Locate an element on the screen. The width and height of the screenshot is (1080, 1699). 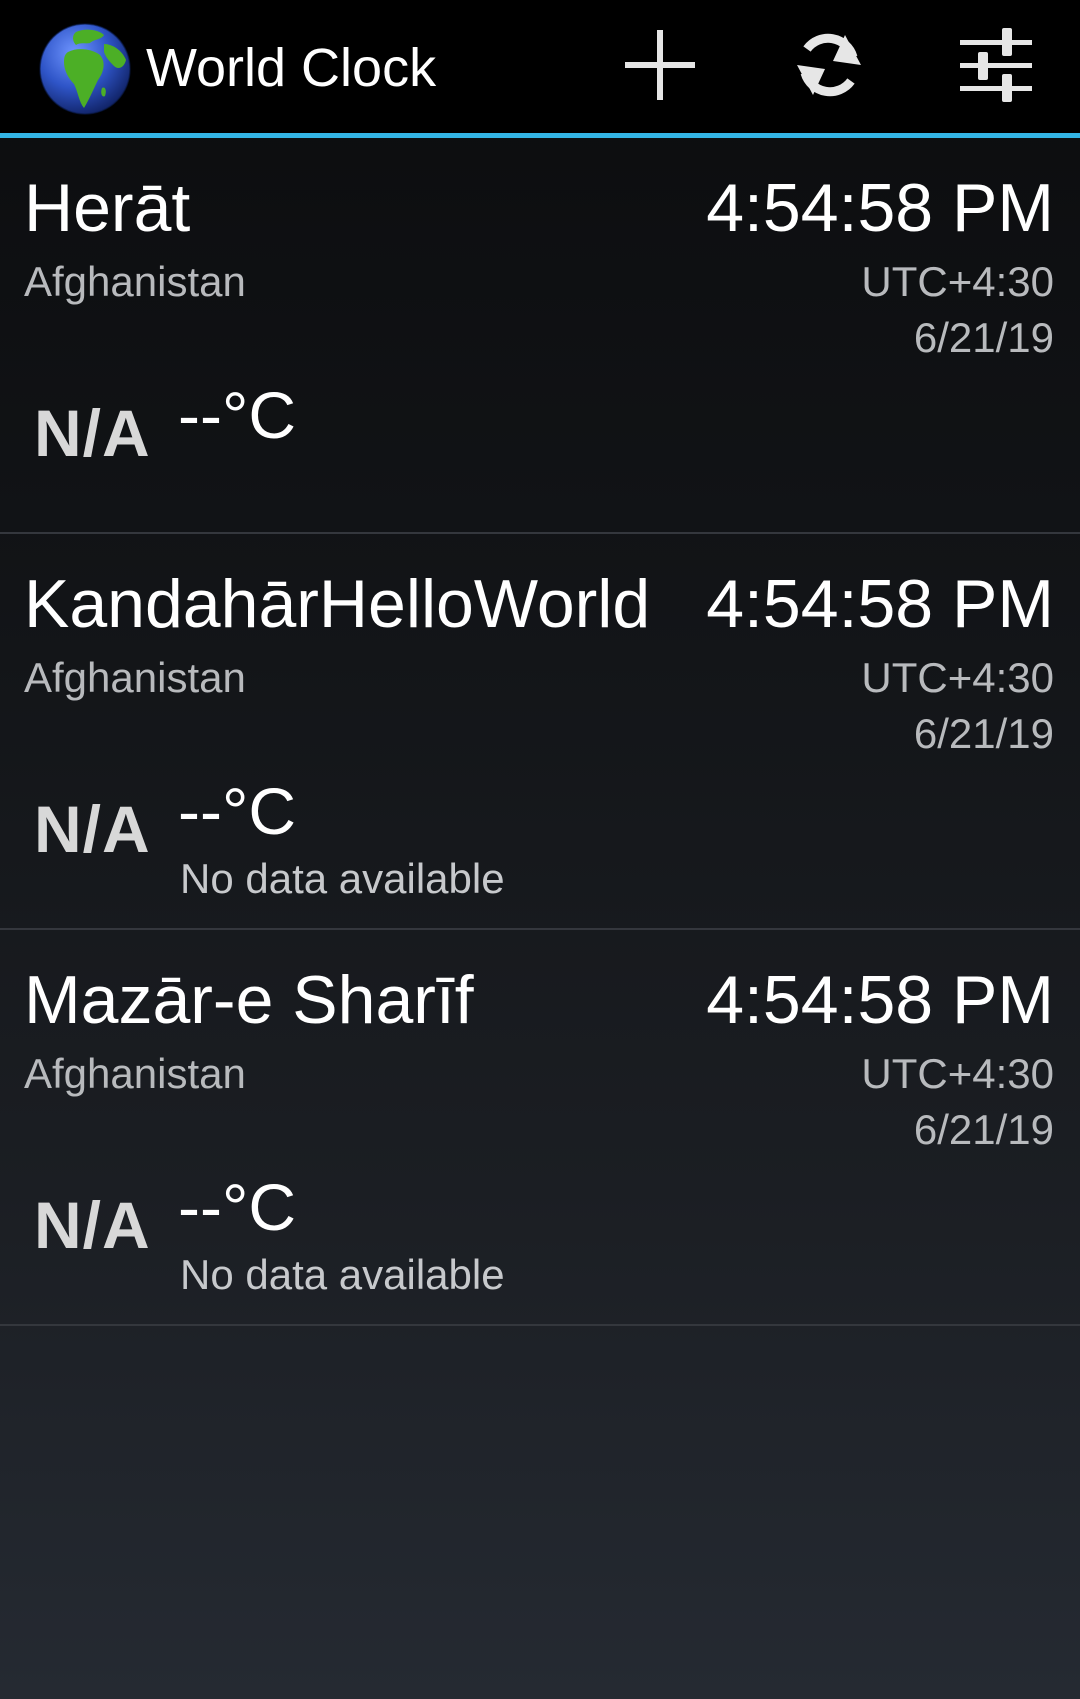
settings-button is located at coordinates (996, 67).